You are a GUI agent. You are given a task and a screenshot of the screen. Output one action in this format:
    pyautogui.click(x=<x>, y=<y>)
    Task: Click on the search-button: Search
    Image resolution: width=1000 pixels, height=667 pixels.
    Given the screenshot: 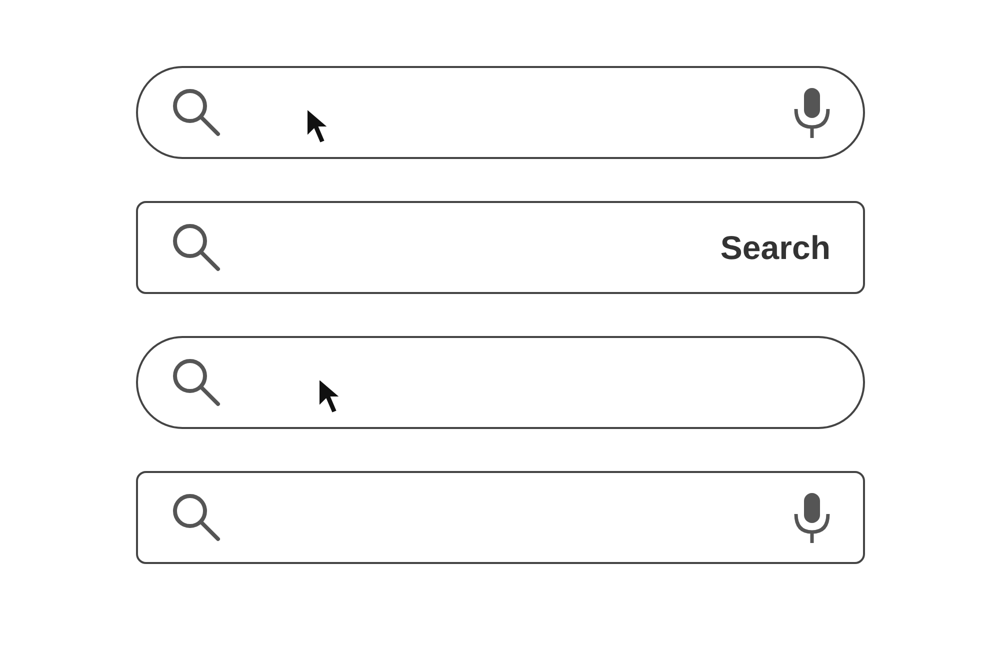 What is the action you would take?
    pyautogui.click(x=775, y=247)
    